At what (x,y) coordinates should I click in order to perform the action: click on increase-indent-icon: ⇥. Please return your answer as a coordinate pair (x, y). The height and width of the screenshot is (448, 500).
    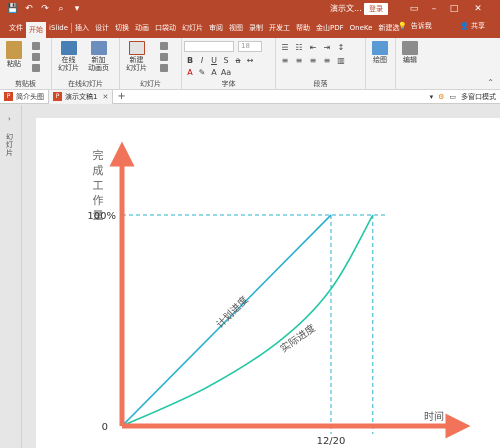
    Looking at the image, I should click on (327, 47).